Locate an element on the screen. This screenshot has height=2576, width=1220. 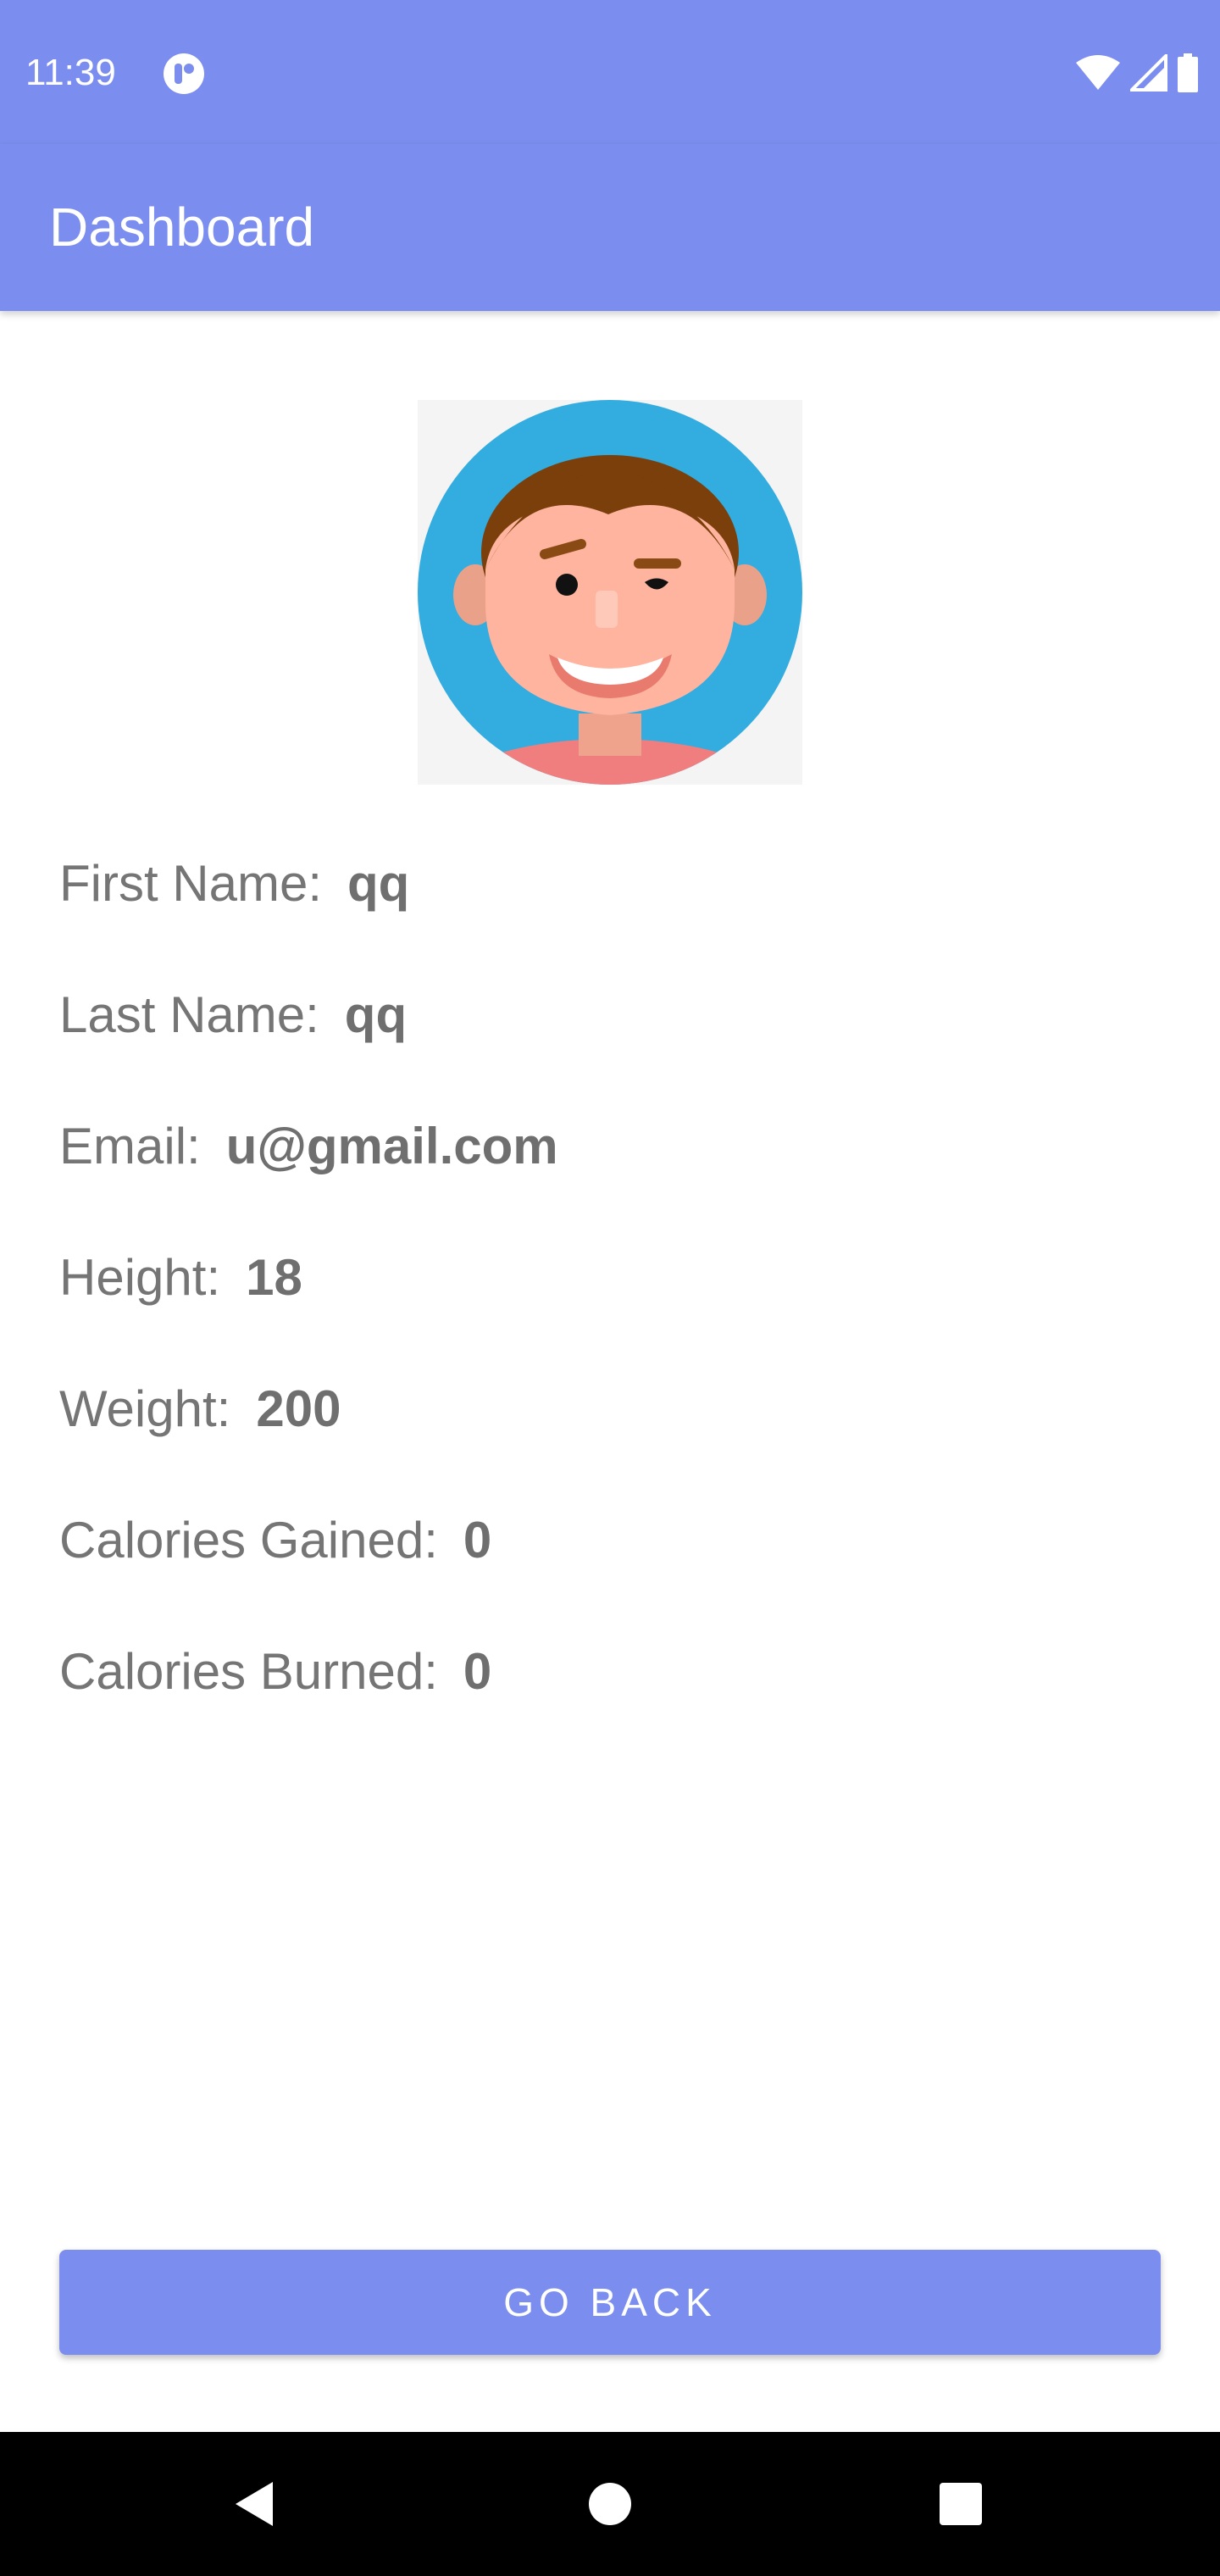
calories-burned-row: Calories Burned: 0 is located at coordinates (275, 1672).